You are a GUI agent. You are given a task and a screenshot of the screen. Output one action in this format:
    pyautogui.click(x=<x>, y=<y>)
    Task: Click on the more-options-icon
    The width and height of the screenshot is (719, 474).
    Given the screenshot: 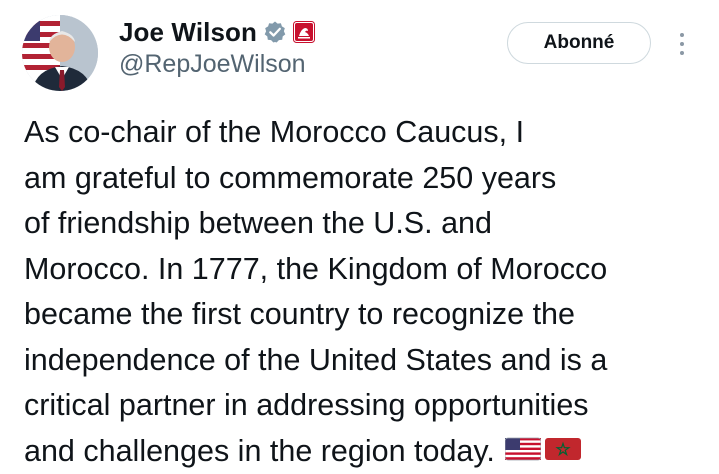 What is the action you would take?
    pyautogui.click(x=682, y=44)
    